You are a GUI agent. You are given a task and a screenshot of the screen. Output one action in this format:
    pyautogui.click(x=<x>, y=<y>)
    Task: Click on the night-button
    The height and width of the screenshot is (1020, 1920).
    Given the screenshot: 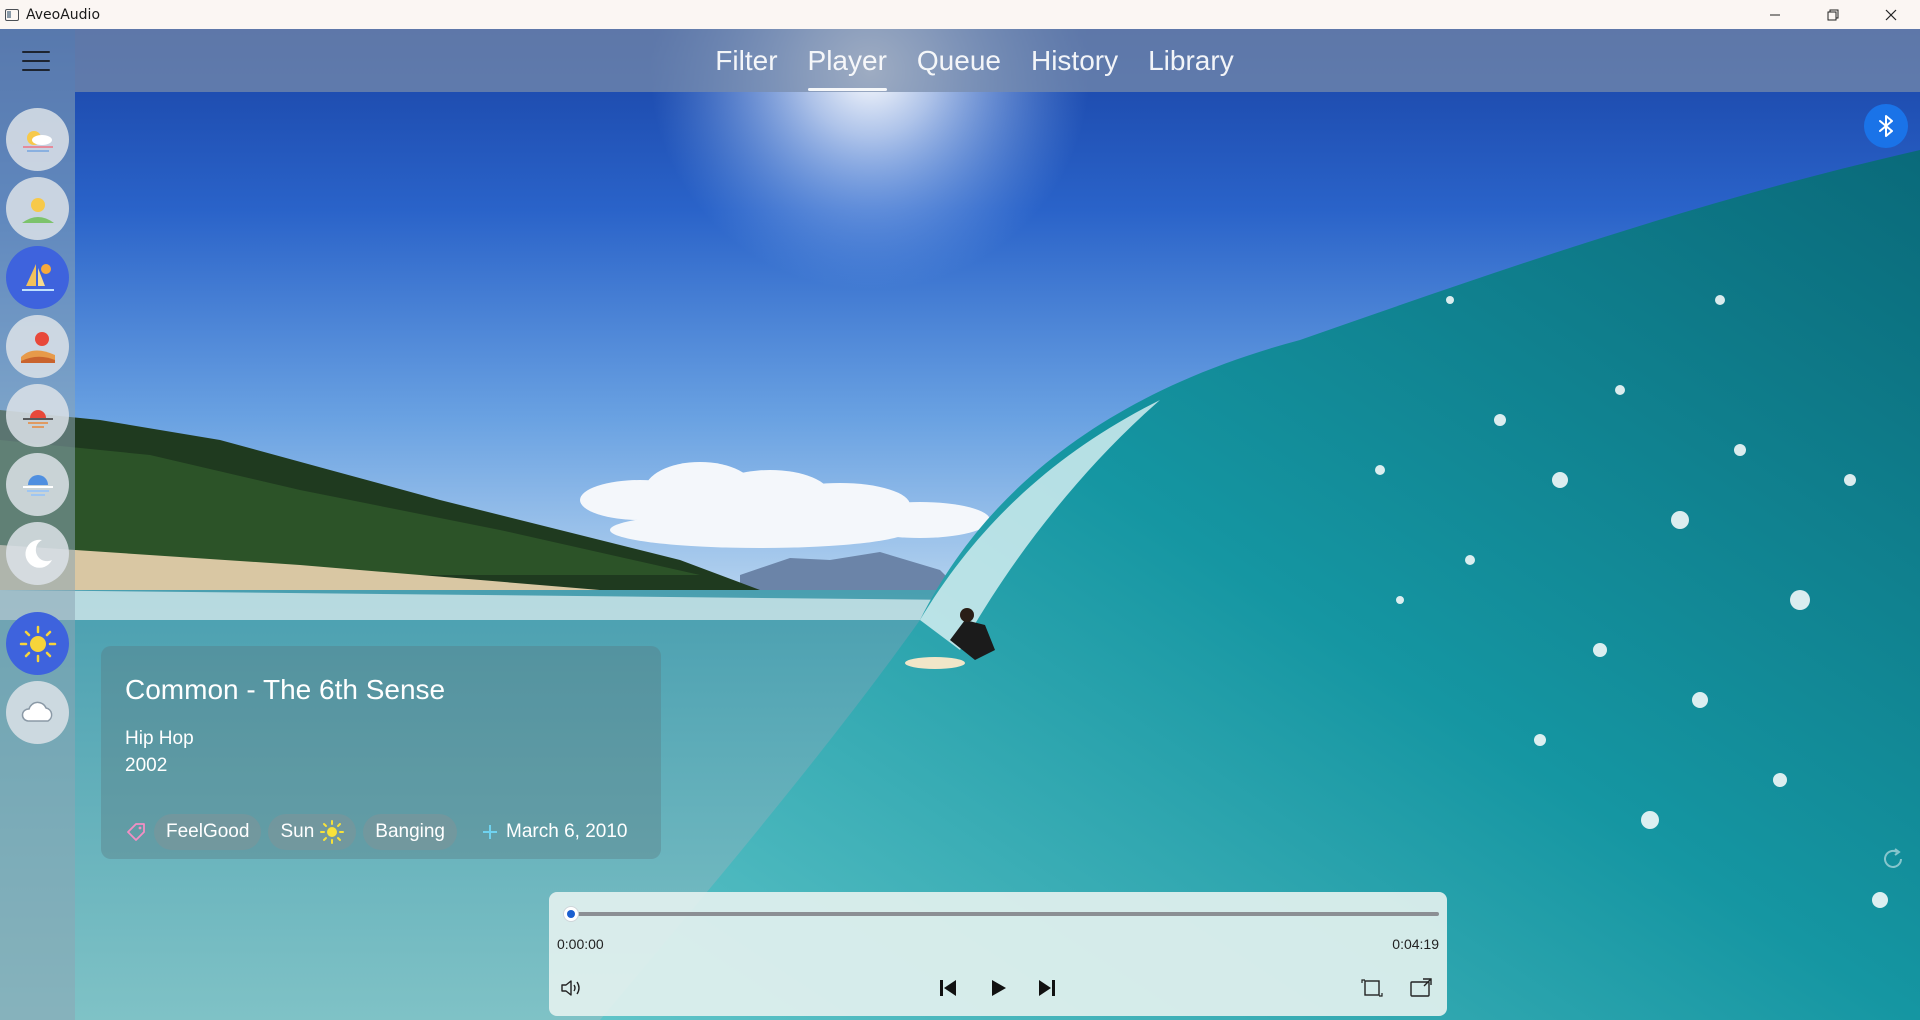 What is the action you would take?
    pyautogui.click(x=37, y=553)
    